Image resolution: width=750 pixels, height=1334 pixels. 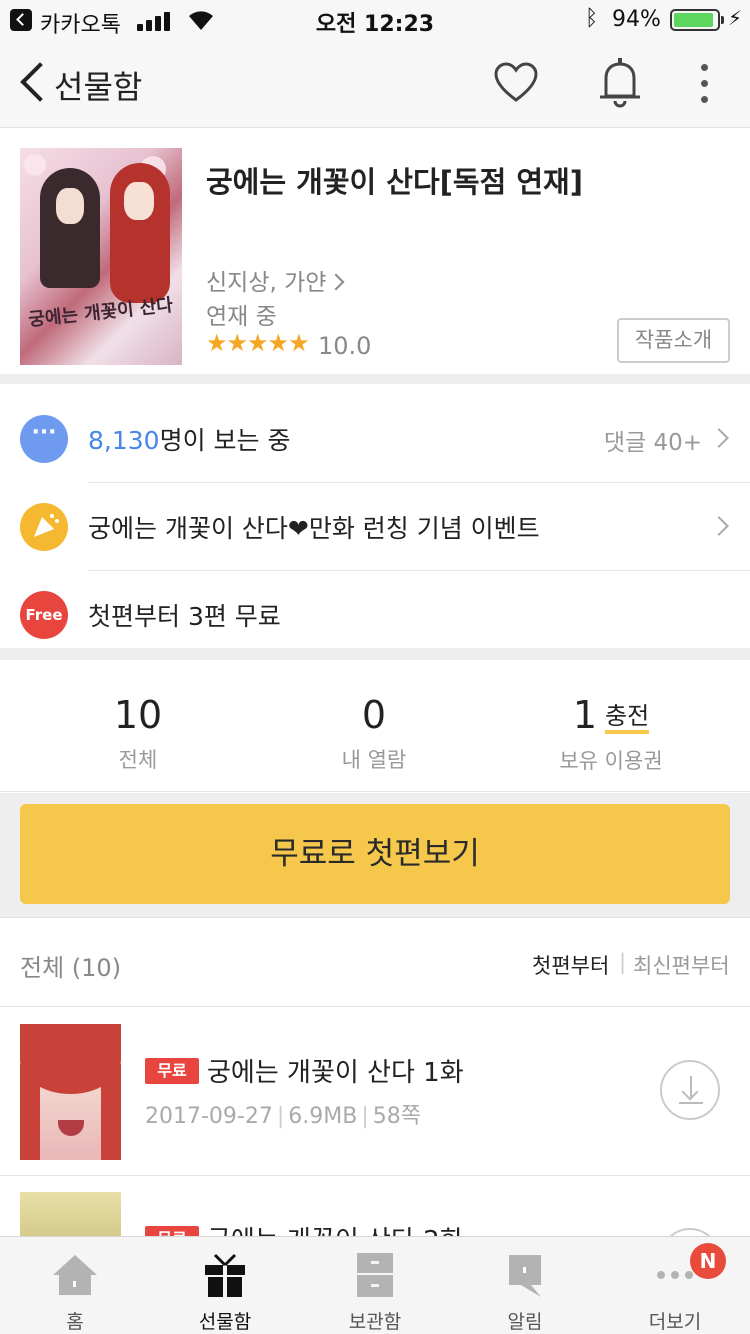 What do you see at coordinates (225, 440) in the screenshot?
I see `viewers-suffix: 명이 보는 중` at bounding box center [225, 440].